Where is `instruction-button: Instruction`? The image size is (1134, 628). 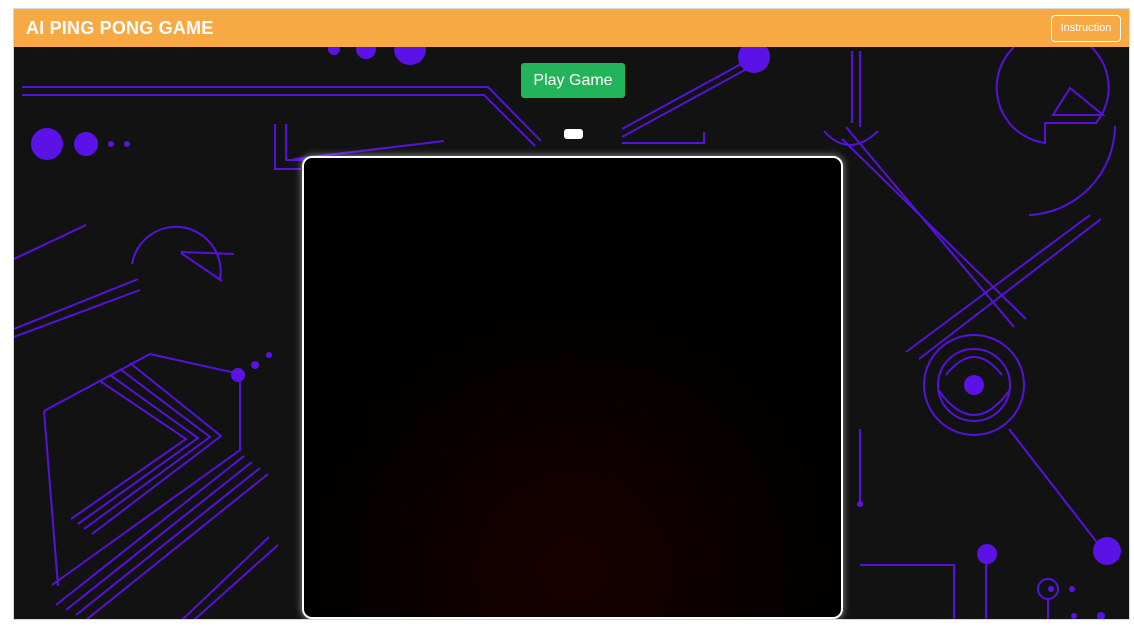 instruction-button: Instruction is located at coordinates (1086, 28).